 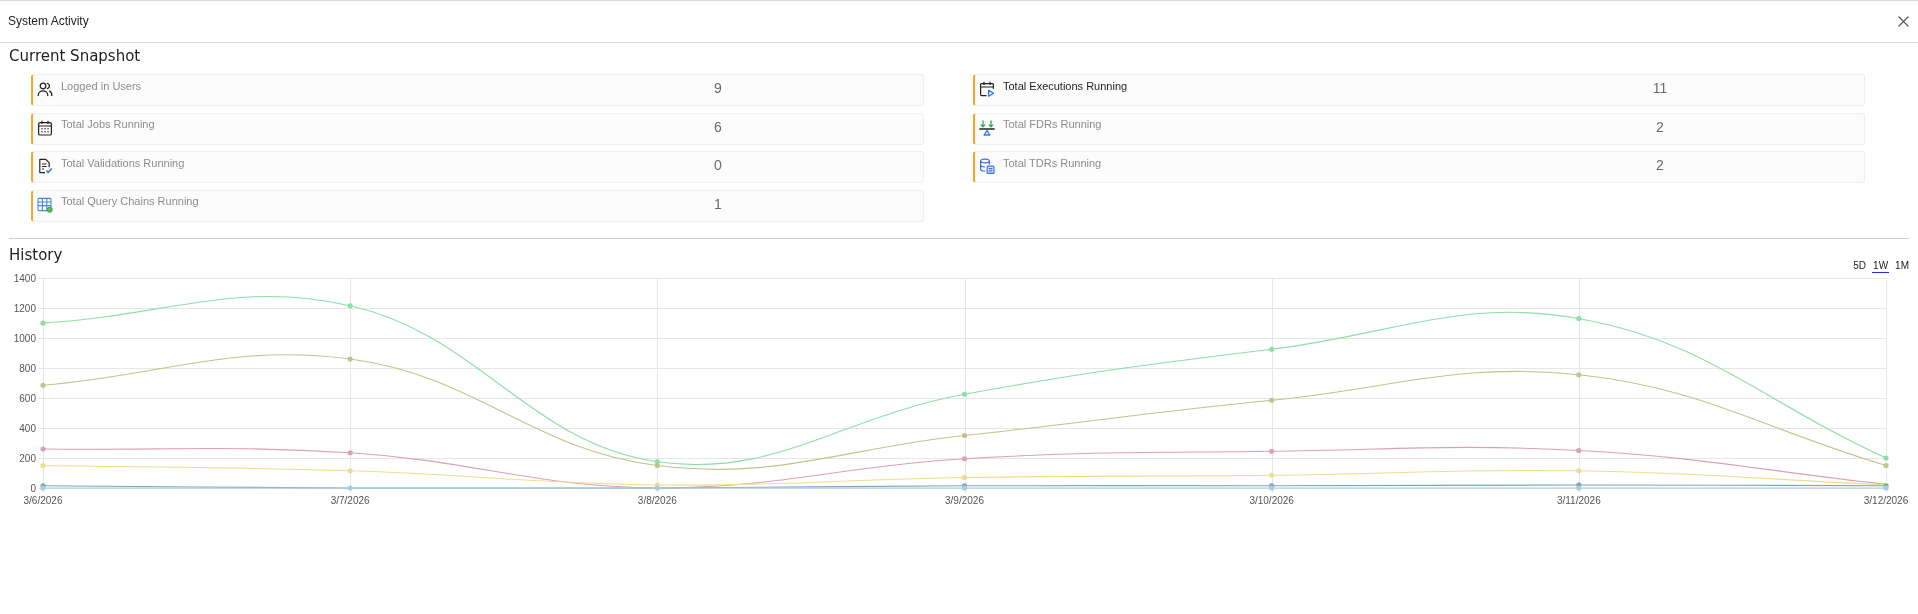 What do you see at coordinates (24, 337) in the screenshot?
I see `y-axis-label: 1000` at bounding box center [24, 337].